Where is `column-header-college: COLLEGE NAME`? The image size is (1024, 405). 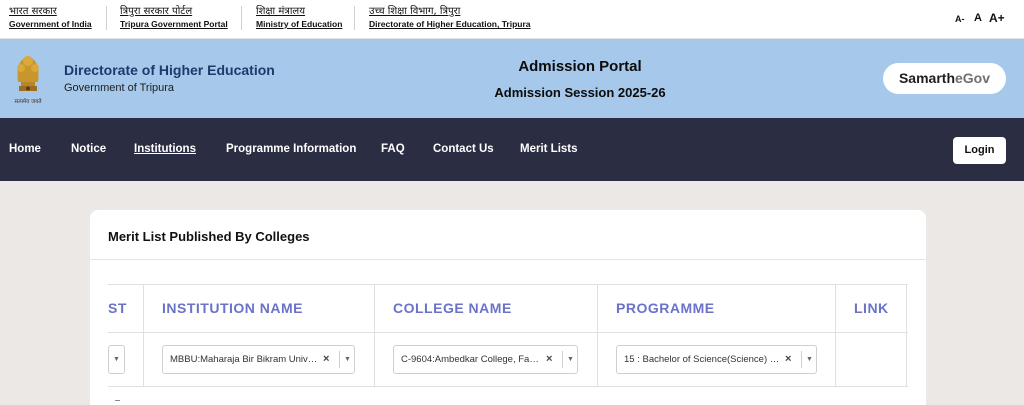
column-header-college: COLLEGE NAME is located at coordinates (452, 308).